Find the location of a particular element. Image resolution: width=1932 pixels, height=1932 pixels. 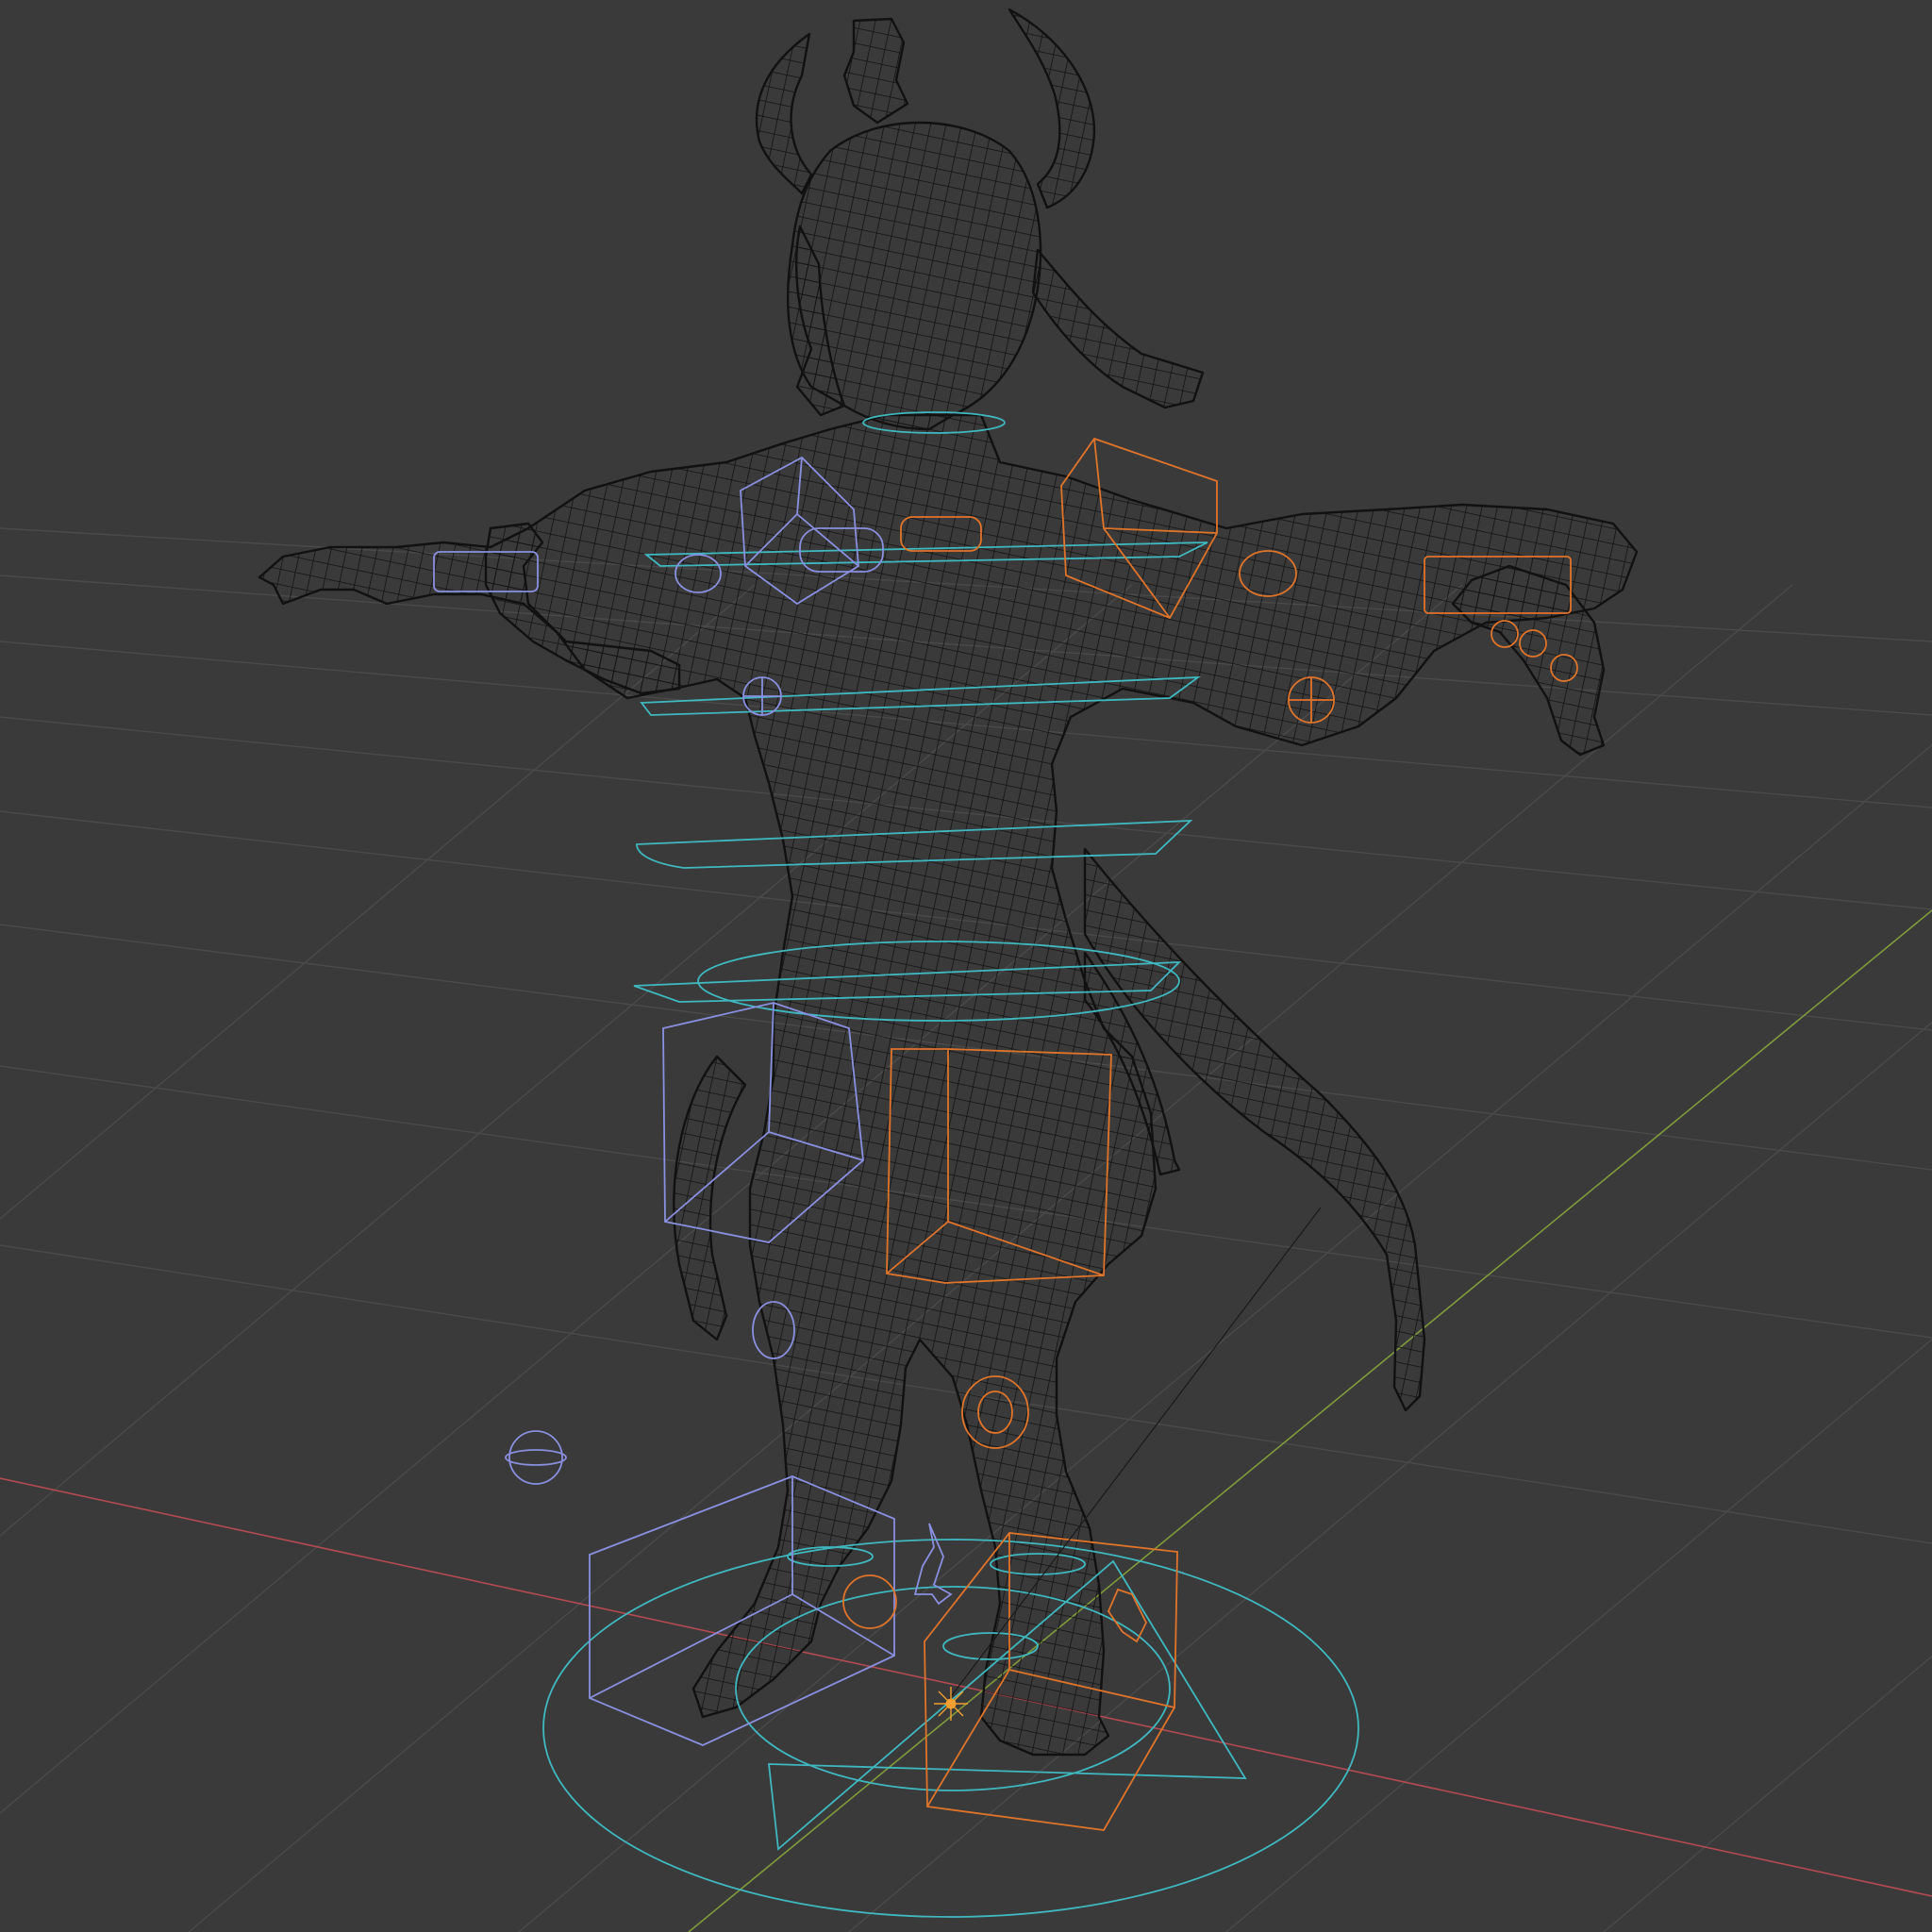

right-foot-pole is located at coordinates (870, 1601).